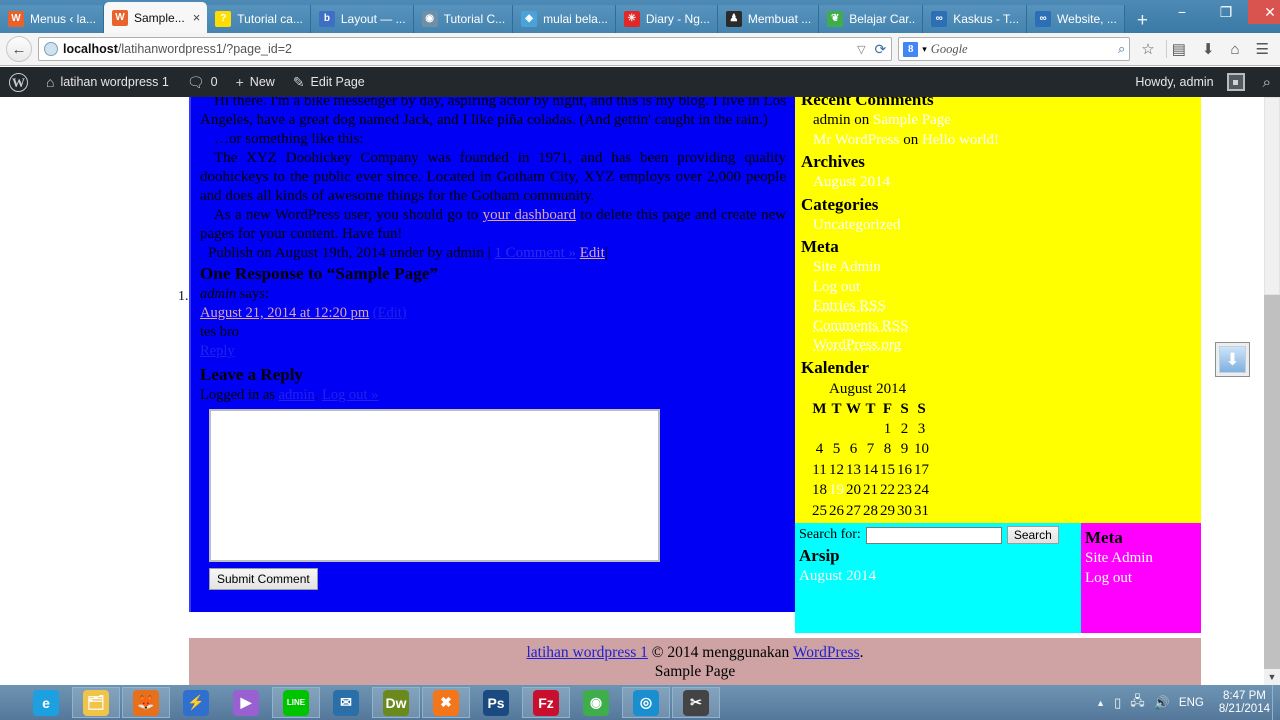 This screenshot has width=1280, height=720. I want to click on meta-link-wordpress-org: WordPress.org, so click(857, 345).